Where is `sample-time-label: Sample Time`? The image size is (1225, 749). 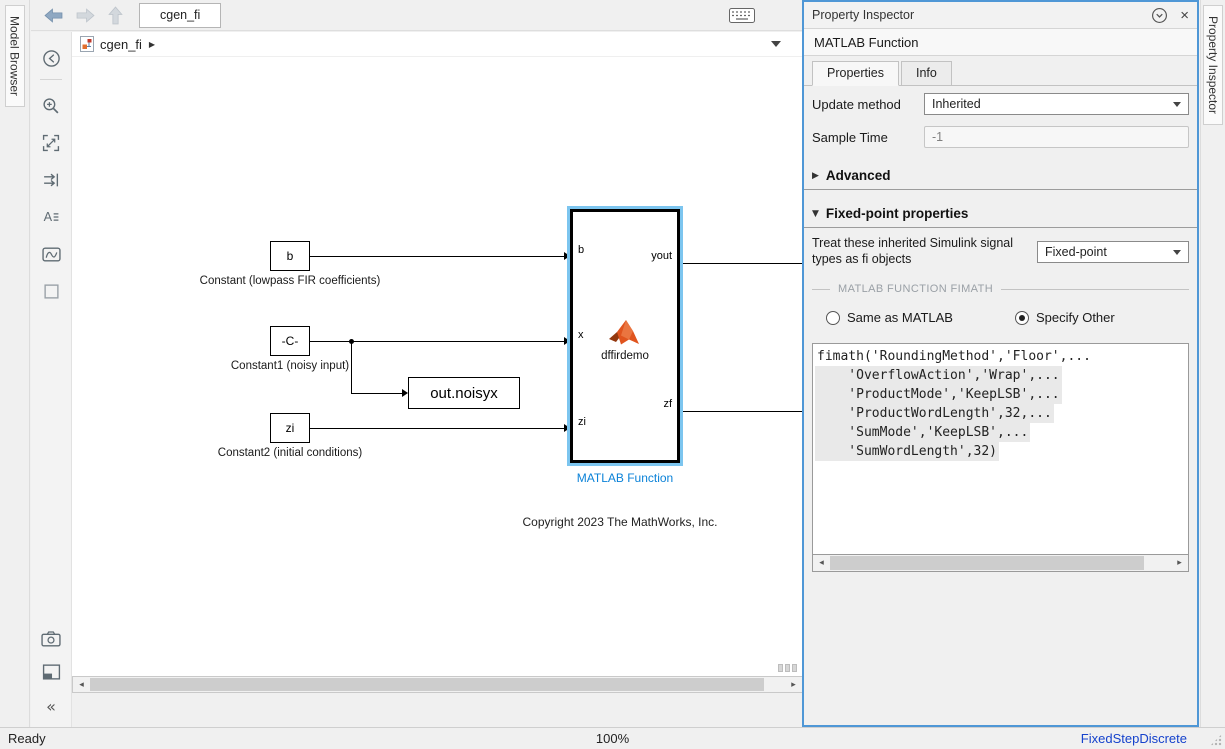
sample-time-label: Sample Time is located at coordinates (850, 137).